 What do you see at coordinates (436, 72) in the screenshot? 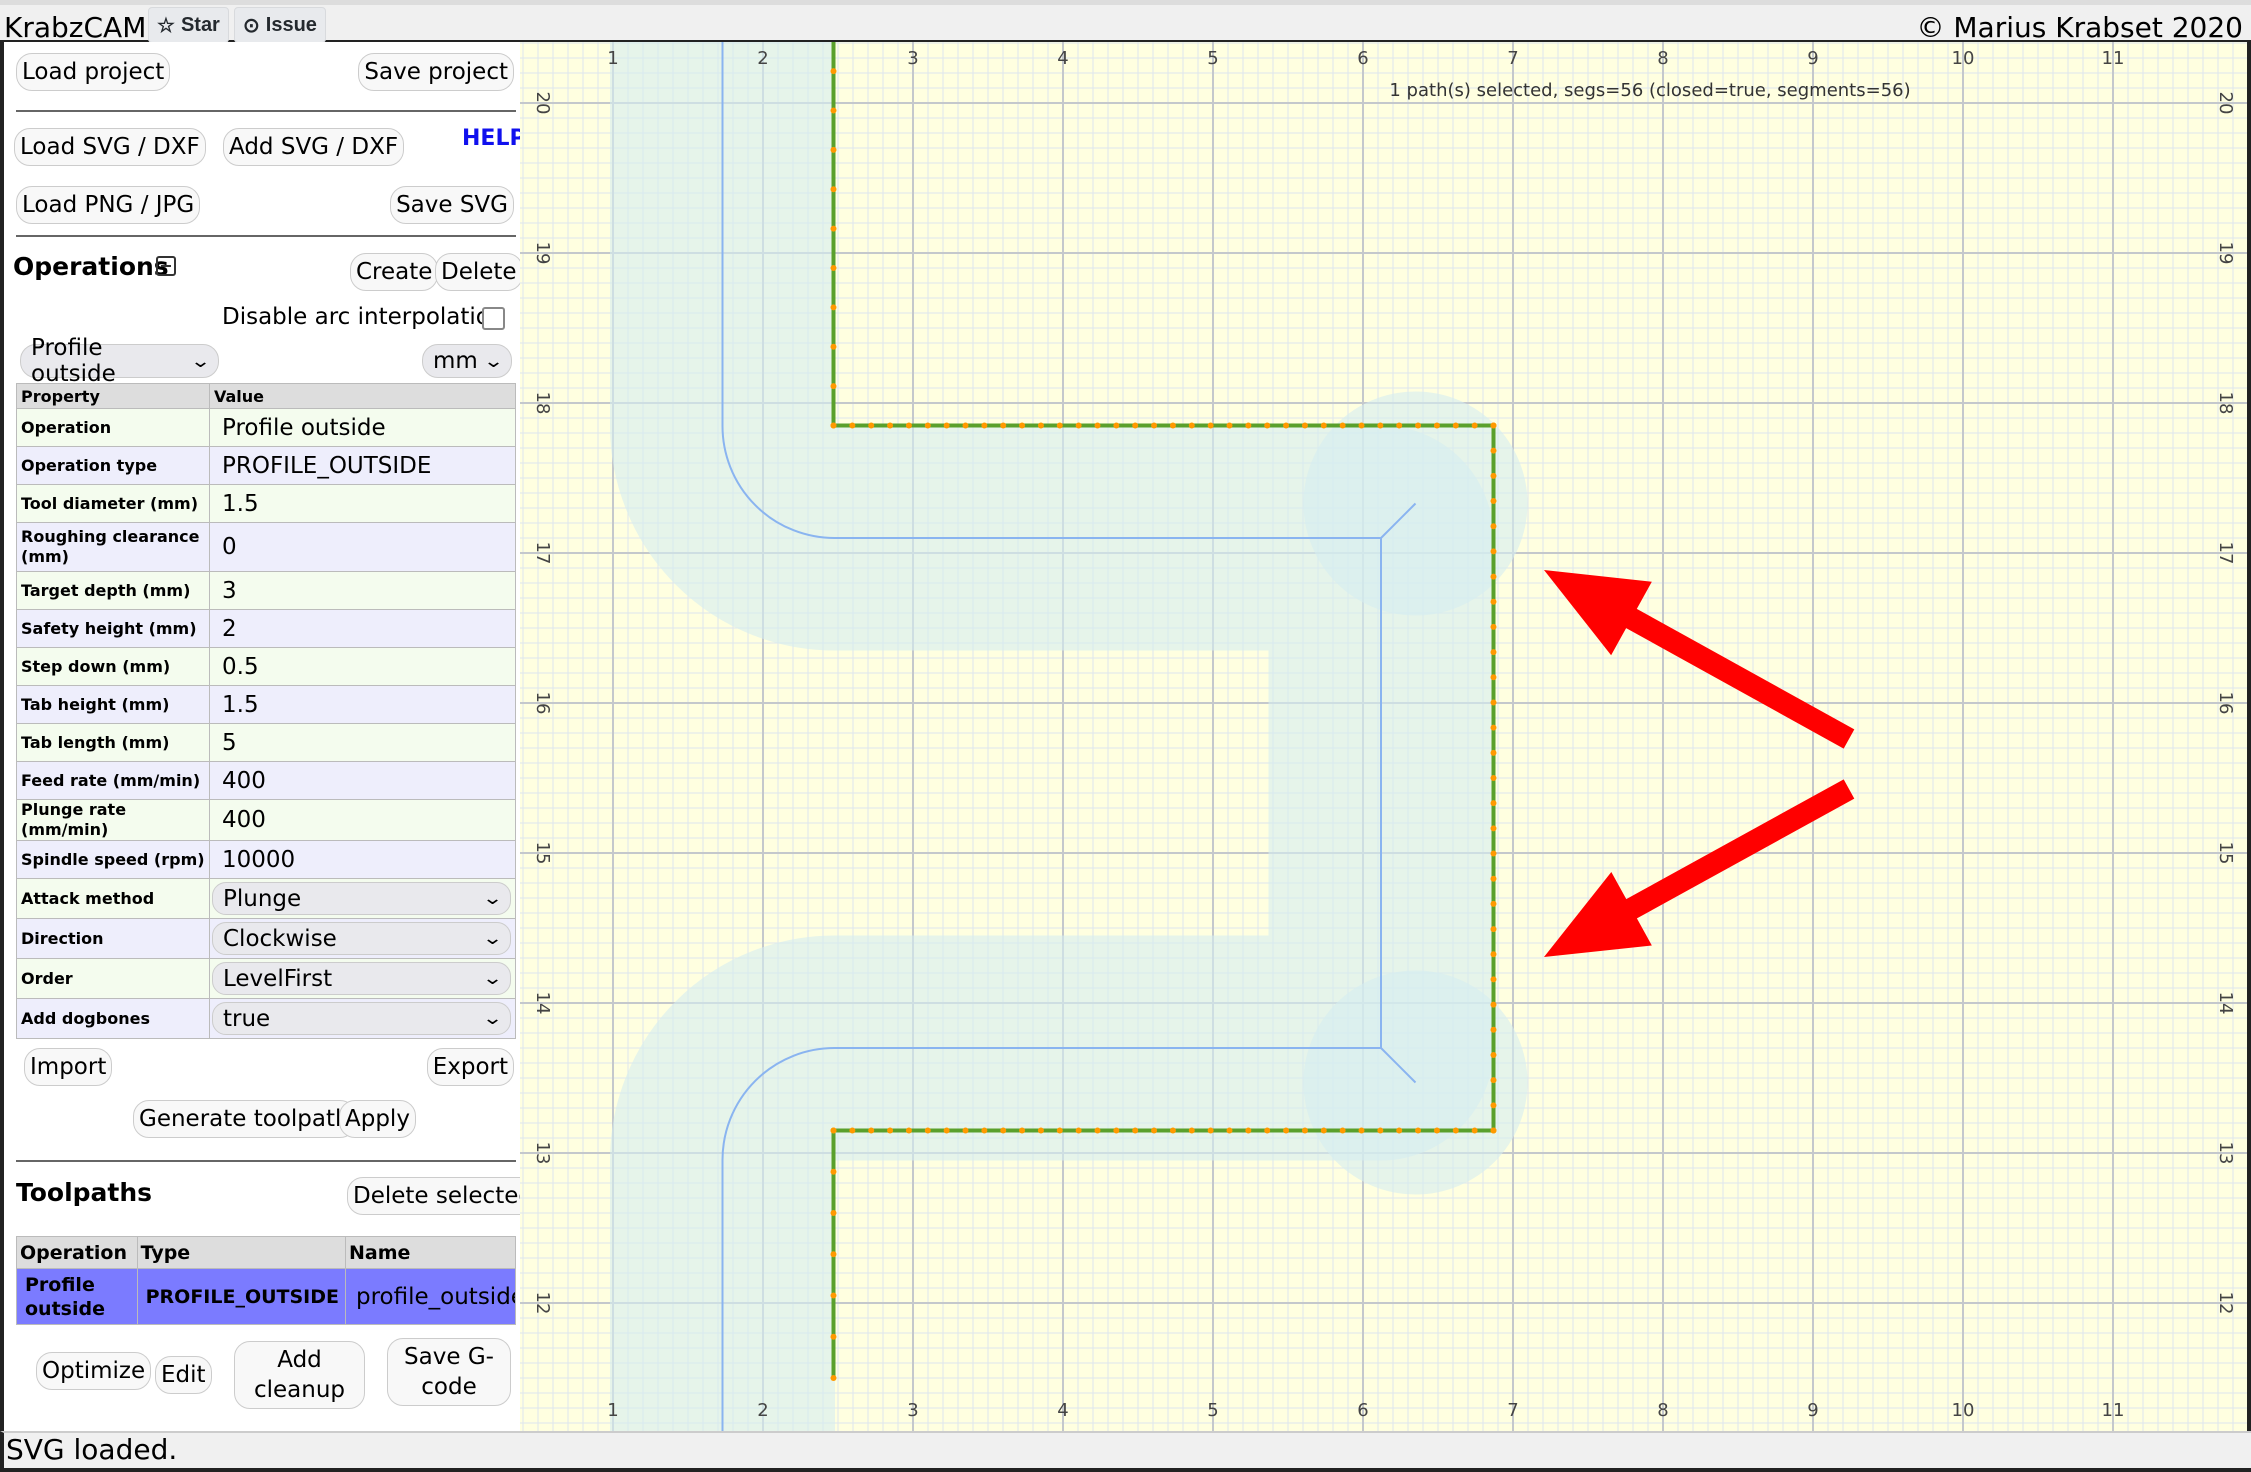
I see `save-project-button: Save project` at bounding box center [436, 72].